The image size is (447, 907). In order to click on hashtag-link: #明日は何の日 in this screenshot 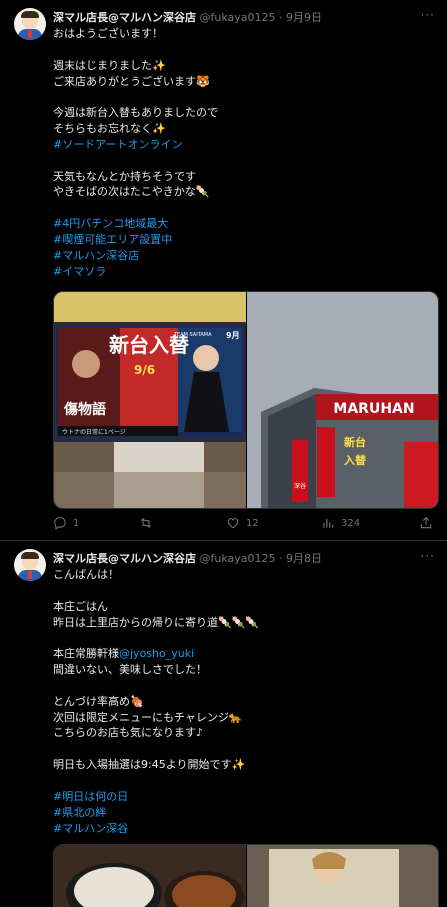, I will do `click(243, 797)`.